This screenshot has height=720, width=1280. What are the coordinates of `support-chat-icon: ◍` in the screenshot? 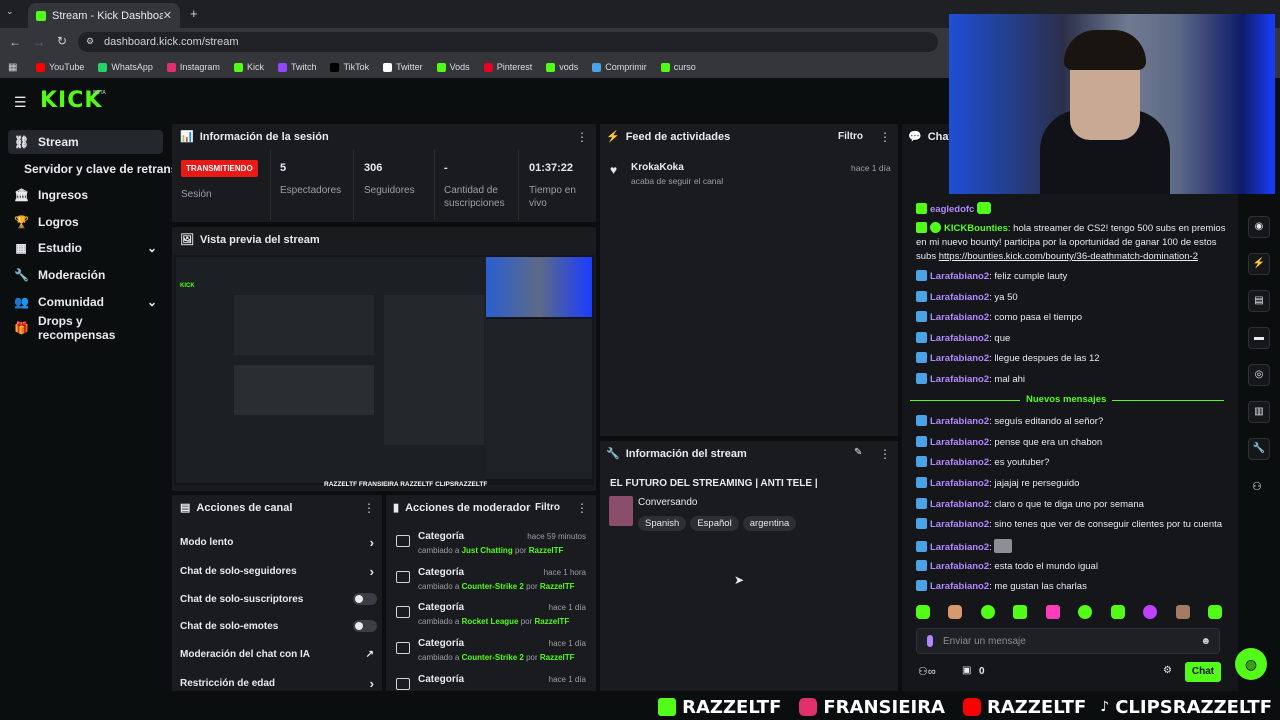 It's located at (1251, 664).